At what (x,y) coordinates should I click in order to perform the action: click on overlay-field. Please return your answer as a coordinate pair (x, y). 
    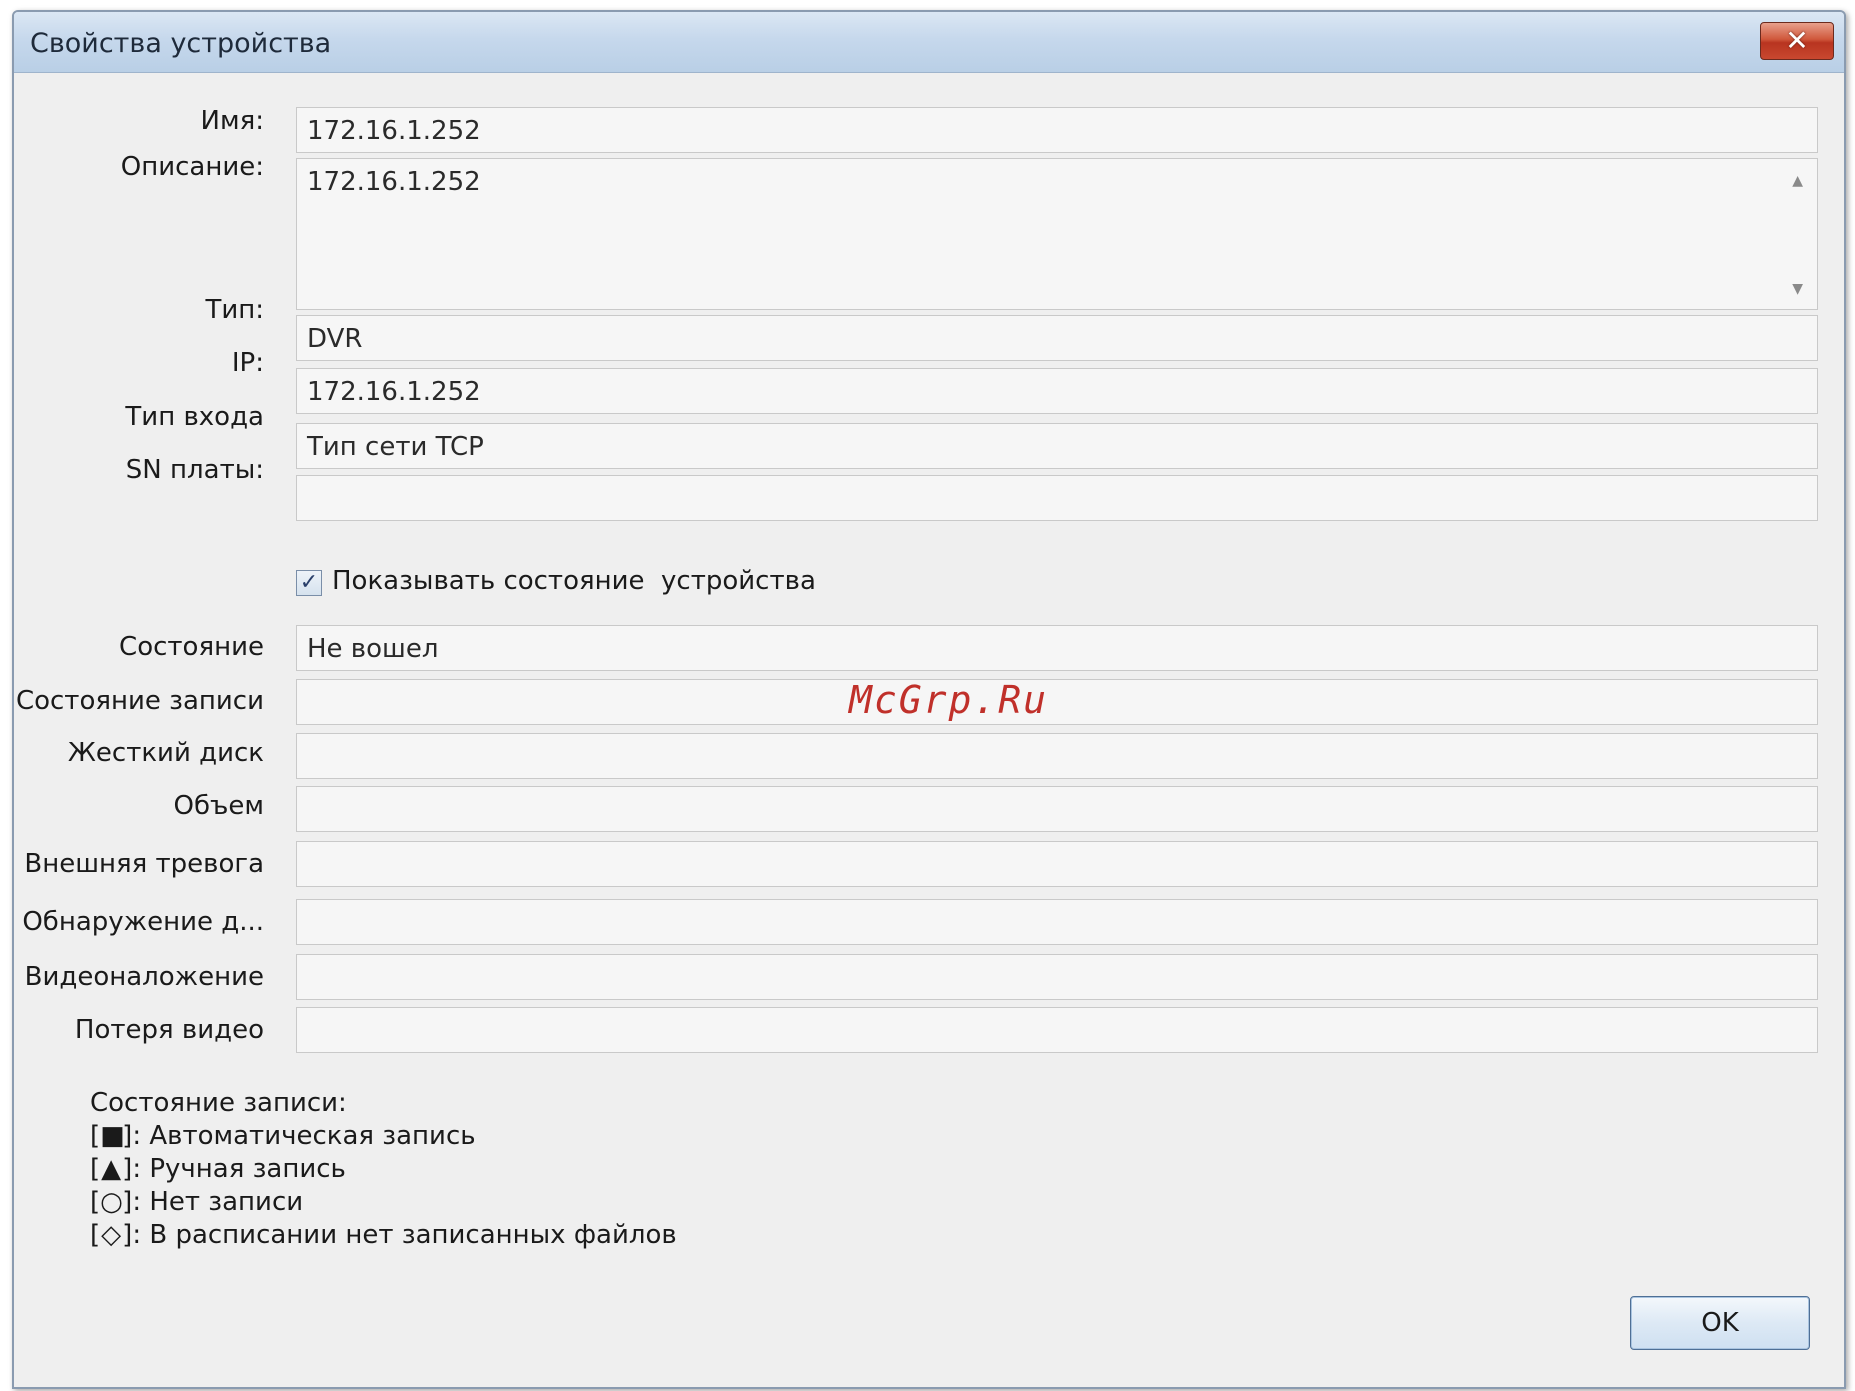
    Looking at the image, I should click on (1057, 977).